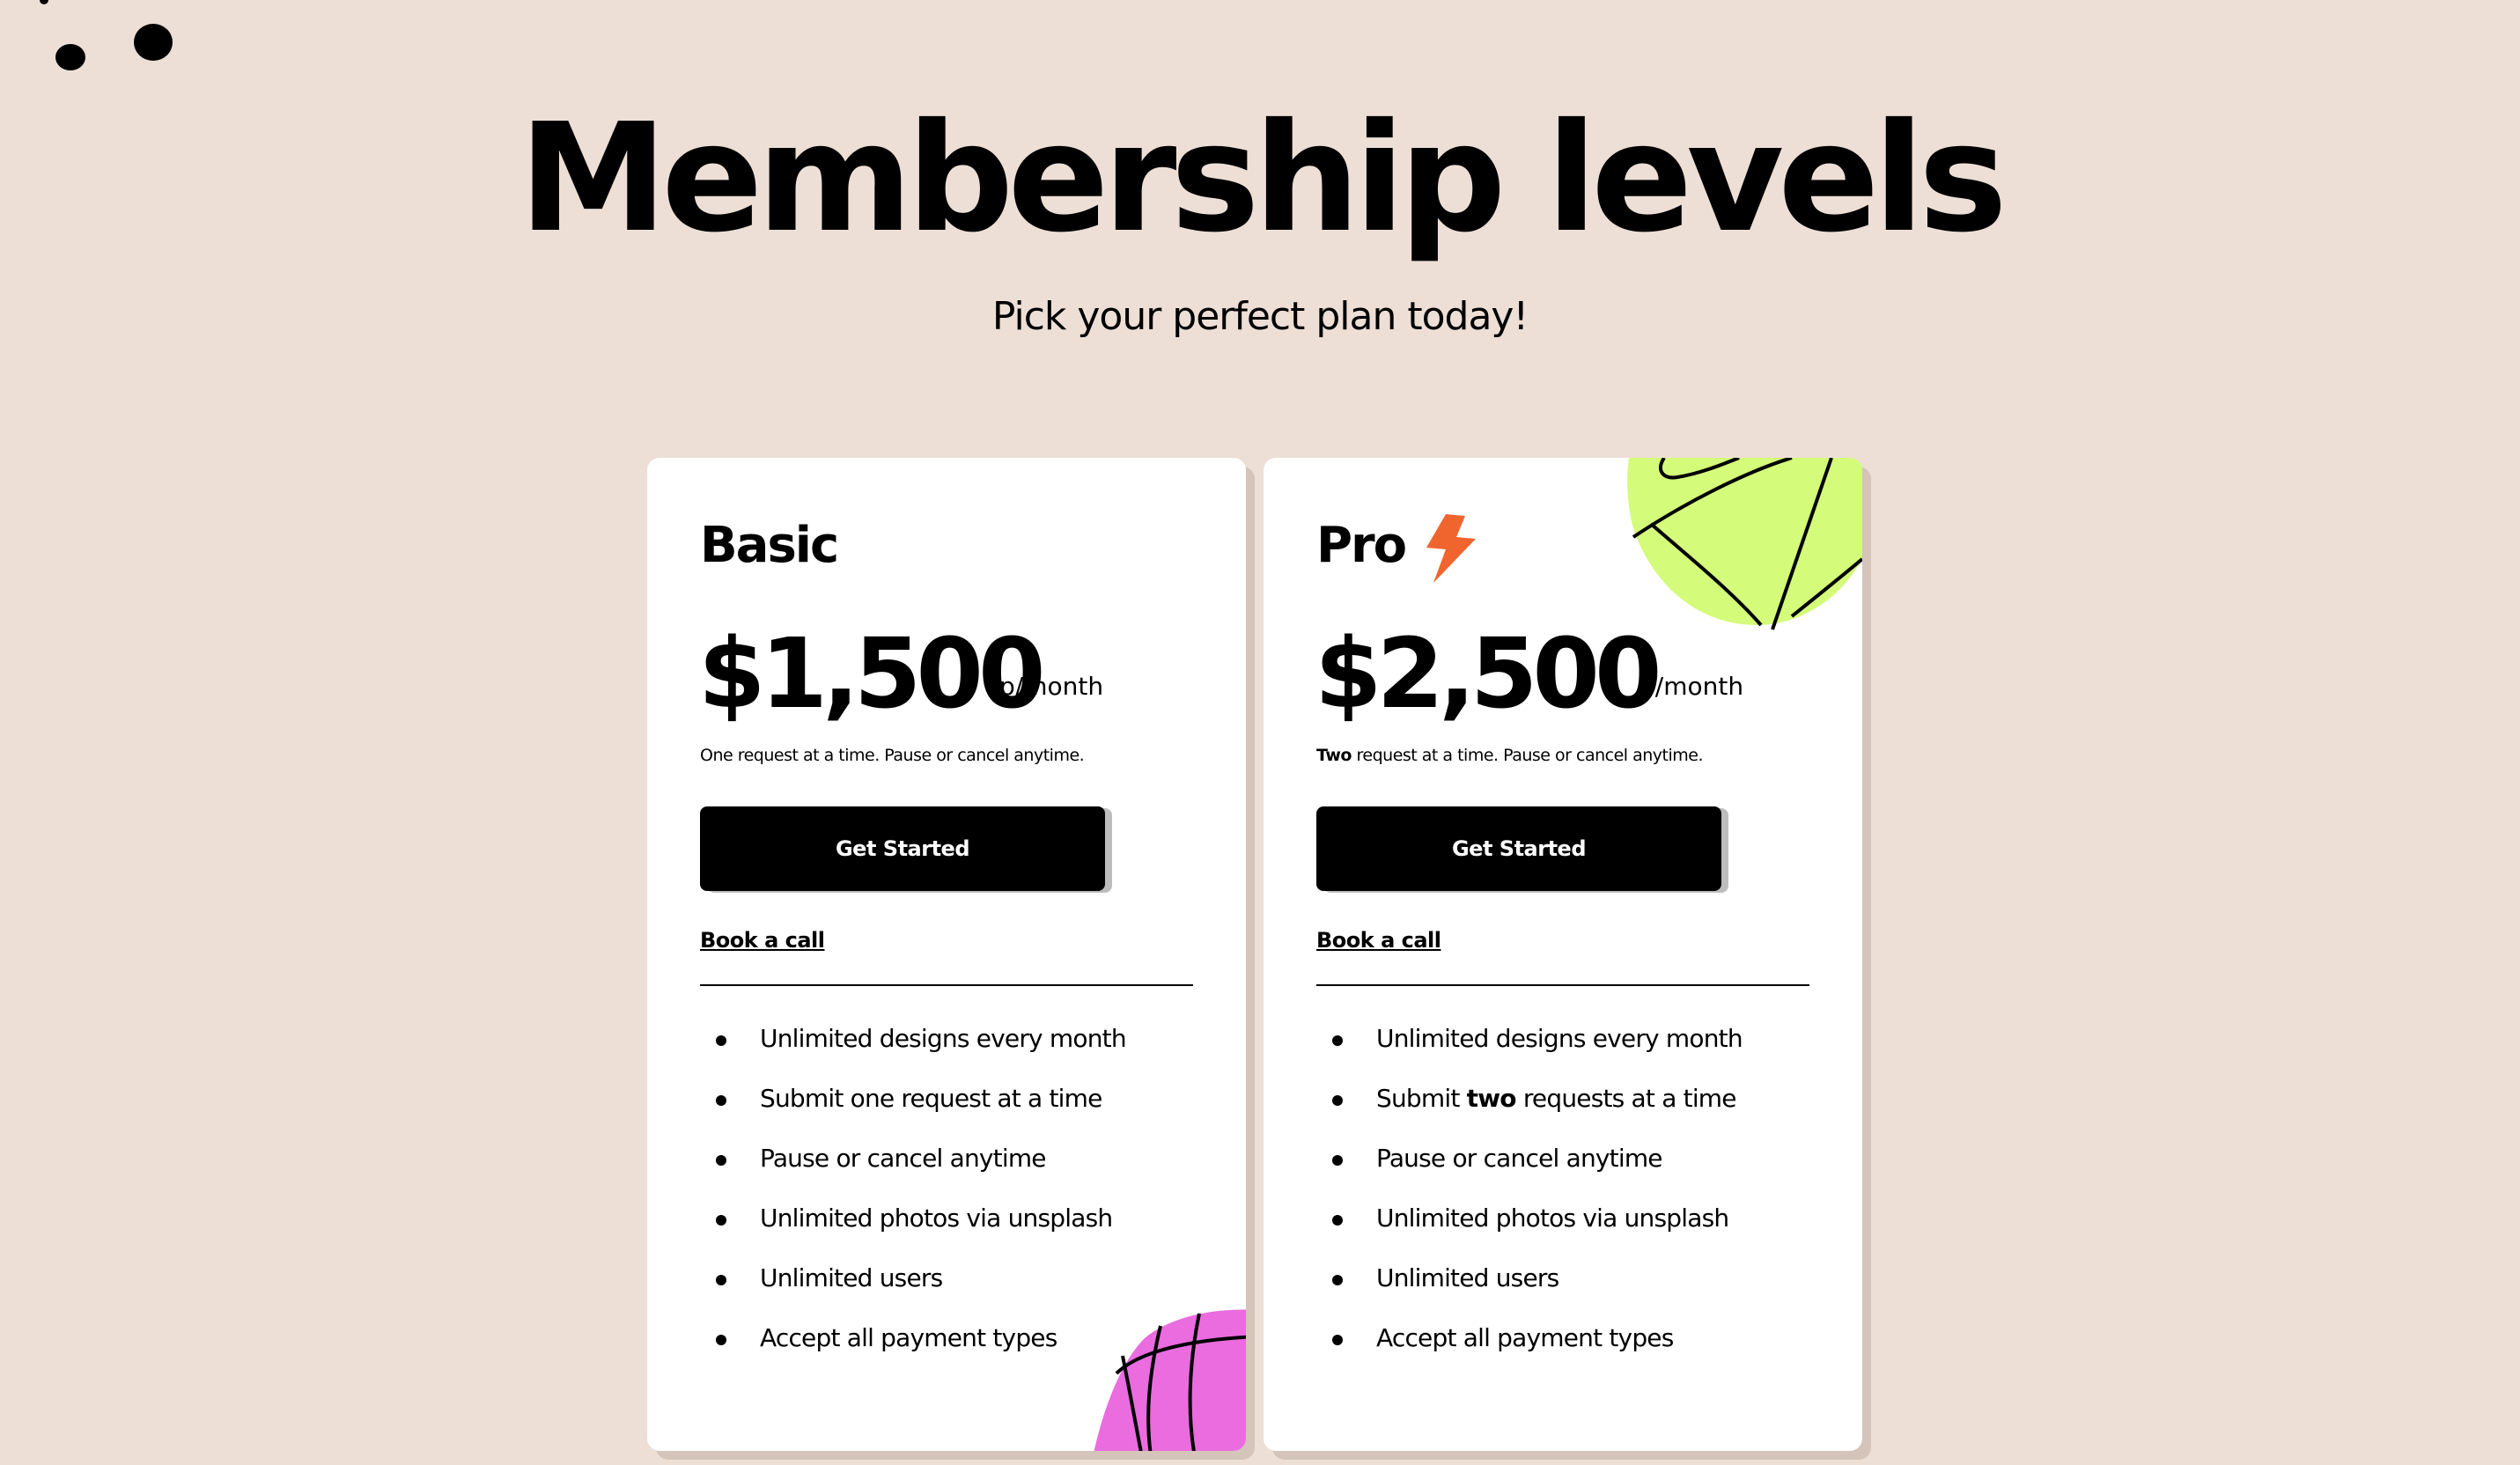 Image resolution: width=2520 pixels, height=1465 pixels. I want to click on dots-decoration-icon, so click(106, 35).